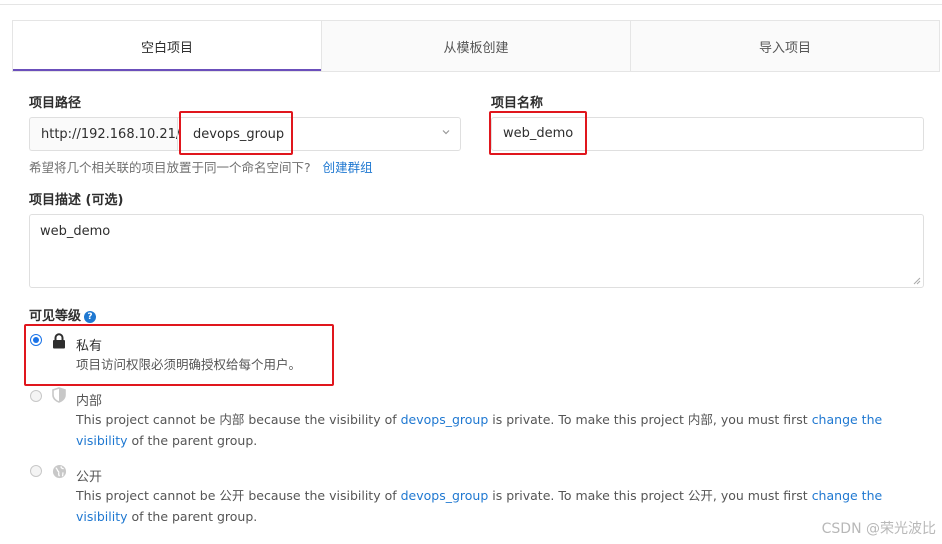  What do you see at coordinates (446, 132) in the screenshot?
I see `chevron-down-icon` at bounding box center [446, 132].